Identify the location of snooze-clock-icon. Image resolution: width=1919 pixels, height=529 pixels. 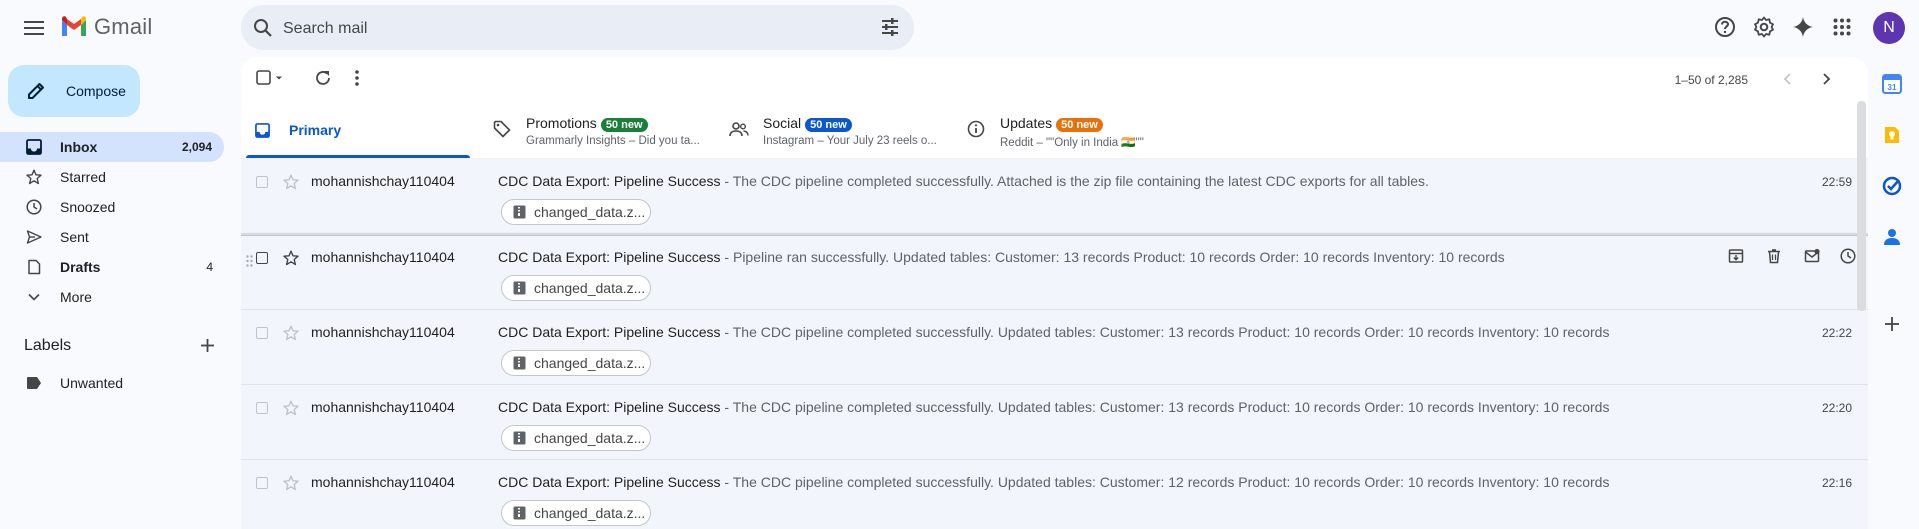
(1848, 256).